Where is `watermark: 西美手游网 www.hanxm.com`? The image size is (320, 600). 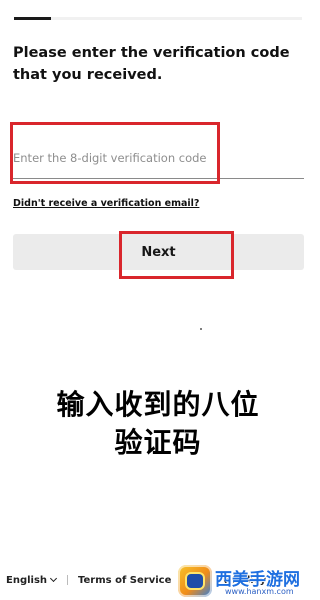 watermark: 西美手游网 www.hanxm.com is located at coordinates (247, 581).